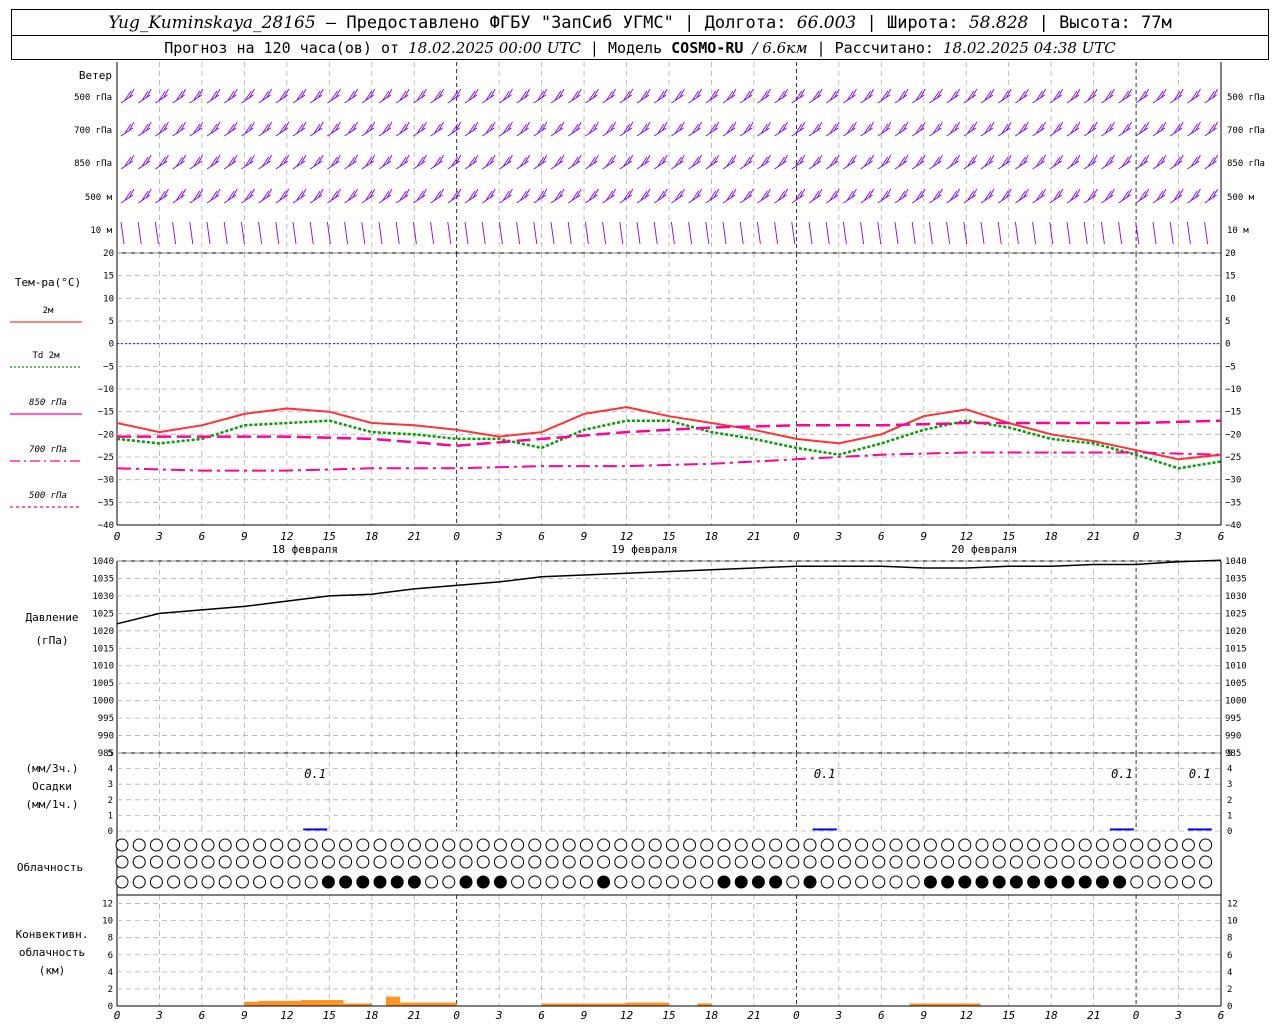  Describe the element at coordinates (110, 956) in the screenshot. I see `convective-ytick-left: 6` at that location.